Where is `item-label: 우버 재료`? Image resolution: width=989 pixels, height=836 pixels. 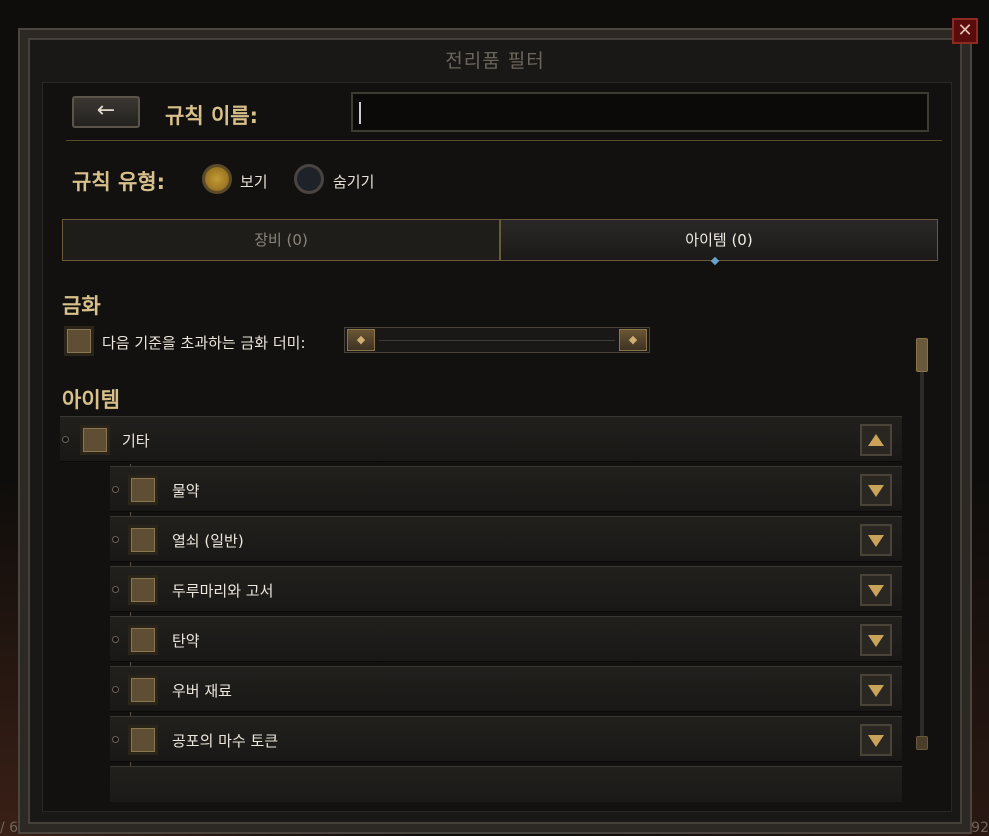
item-label: 우버 재료 is located at coordinates (202, 691).